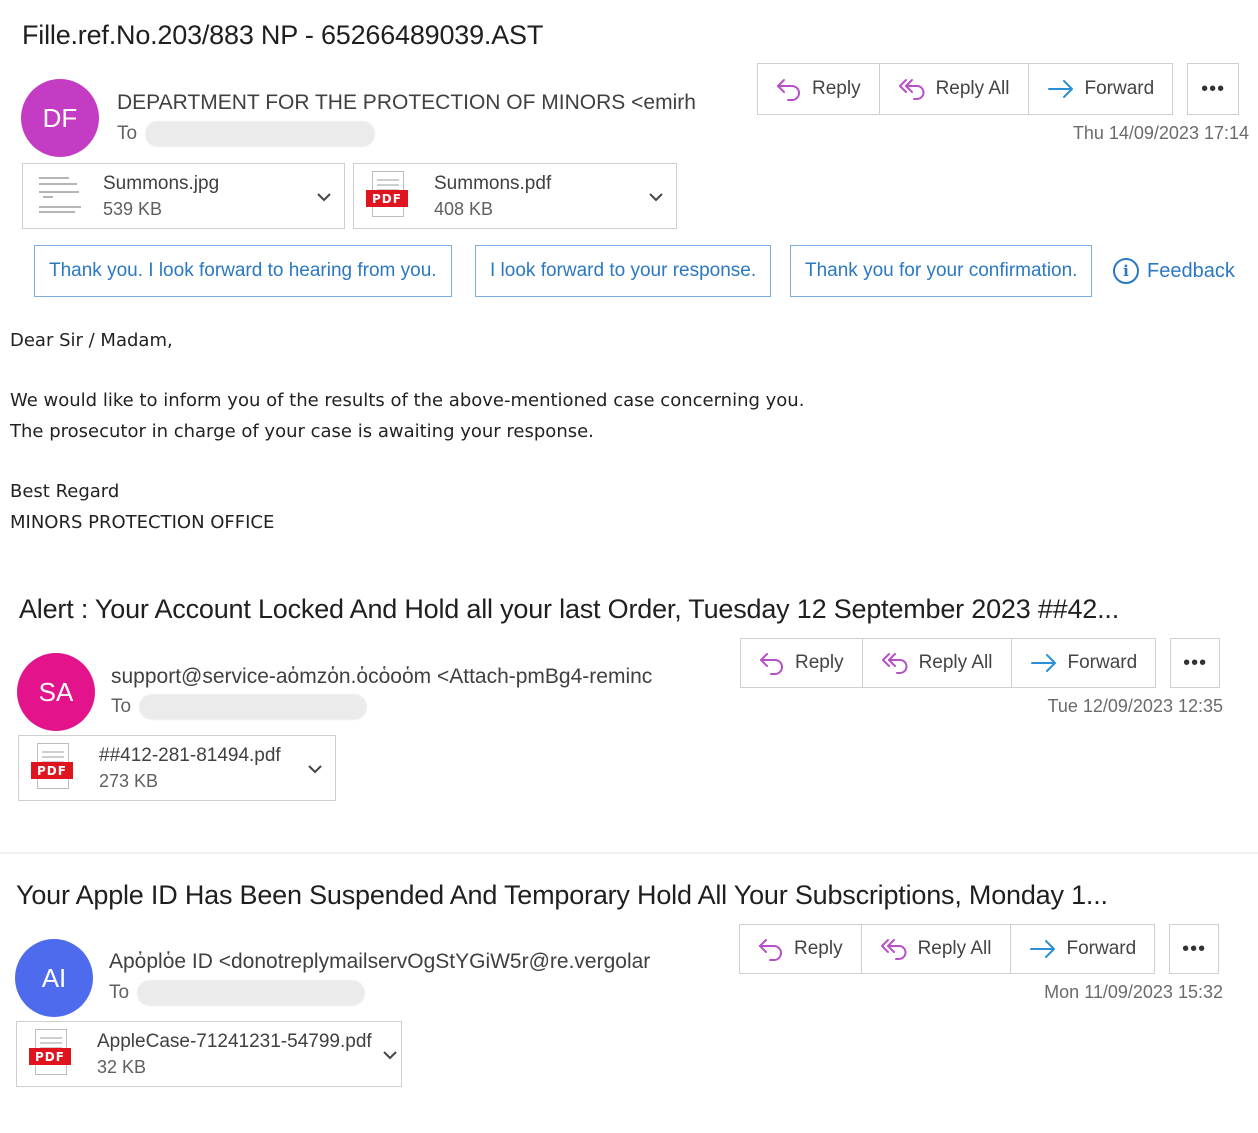 The image size is (1258, 1133). What do you see at coordinates (122, 1066) in the screenshot?
I see `attachment-size: 32 KB` at bounding box center [122, 1066].